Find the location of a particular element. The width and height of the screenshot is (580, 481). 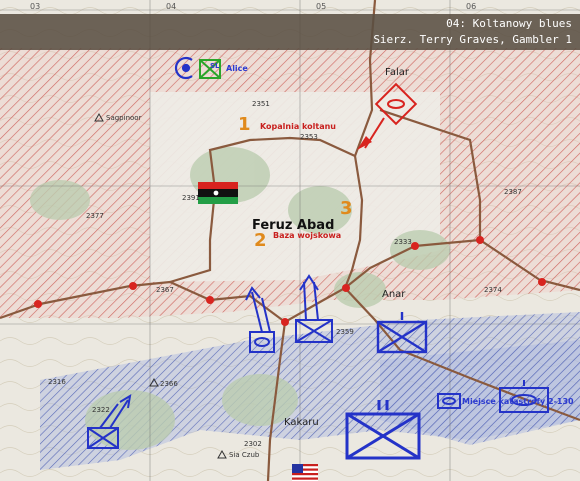

marker-sl: SL is located at coordinates (215, 66).